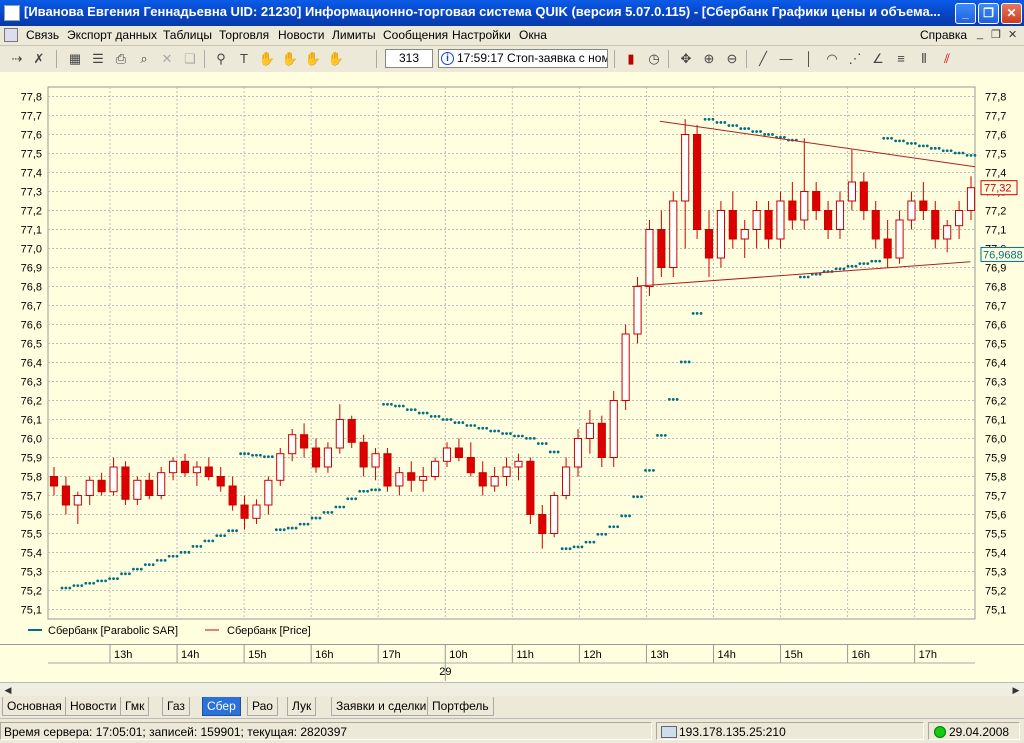  What do you see at coordinates (995, 269) in the screenshot?
I see `y-tick-label-right: 76,9` at bounding box center [995, 269].